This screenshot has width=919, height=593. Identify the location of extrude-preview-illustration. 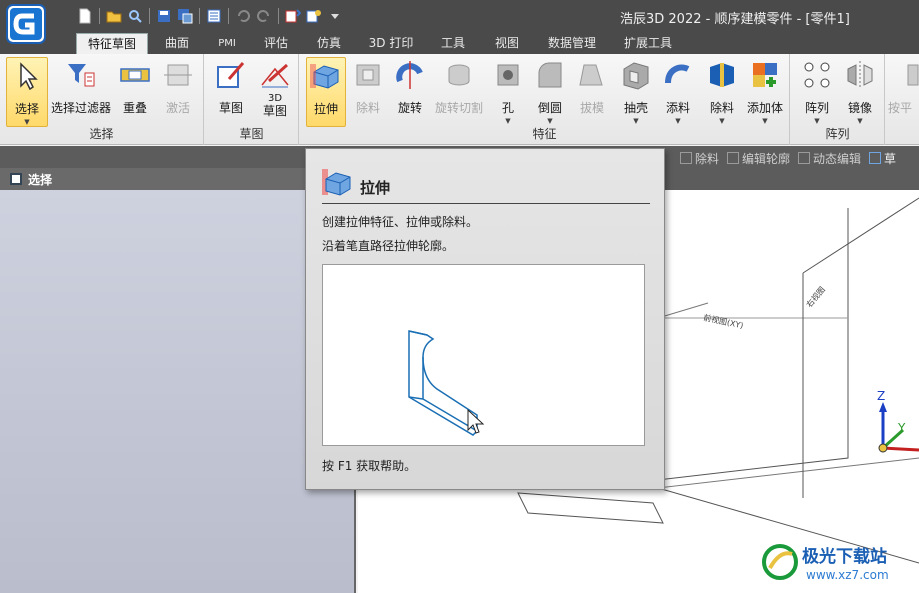
(446, 383).